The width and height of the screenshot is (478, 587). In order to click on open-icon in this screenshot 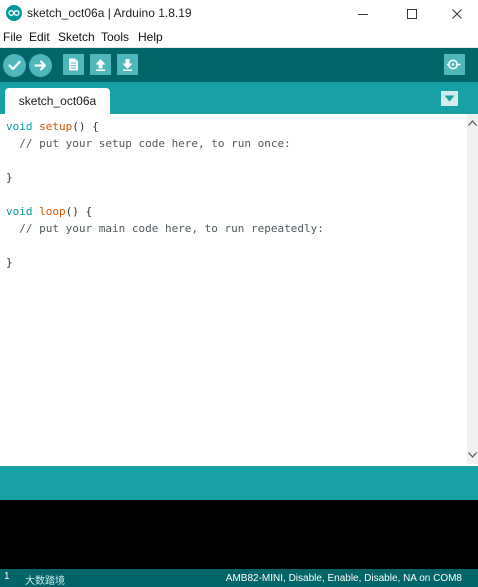, I will do `click(100, 65)`.